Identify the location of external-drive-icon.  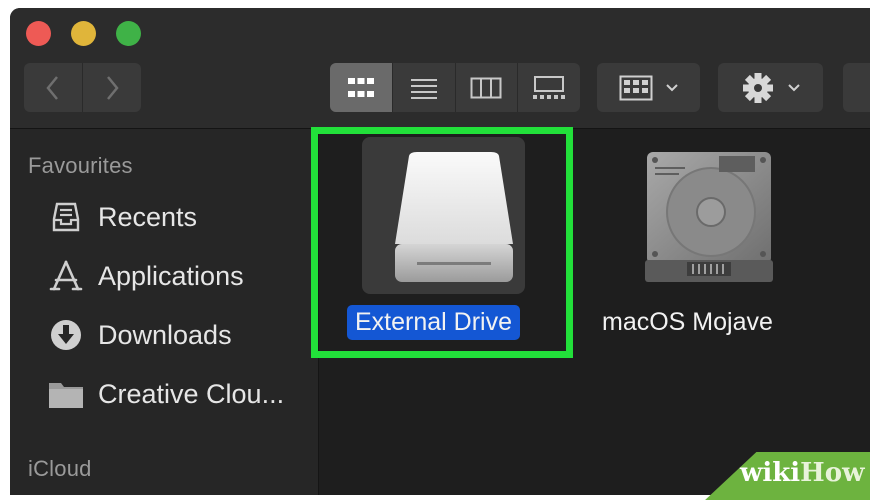
(454, 217).